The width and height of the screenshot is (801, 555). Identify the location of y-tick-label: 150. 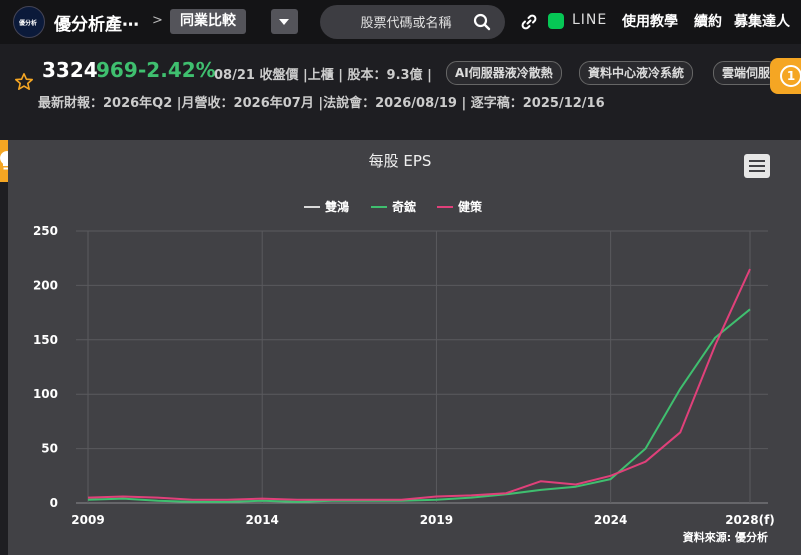
(45, 340).